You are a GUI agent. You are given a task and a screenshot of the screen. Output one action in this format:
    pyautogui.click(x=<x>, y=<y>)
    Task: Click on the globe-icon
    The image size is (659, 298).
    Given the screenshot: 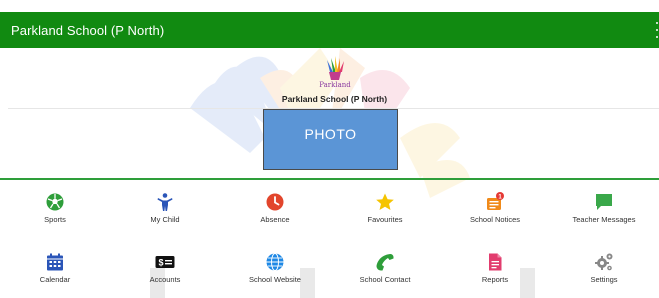 What is the action you would take?
    pyautogui.click(x=275, y=262)
    